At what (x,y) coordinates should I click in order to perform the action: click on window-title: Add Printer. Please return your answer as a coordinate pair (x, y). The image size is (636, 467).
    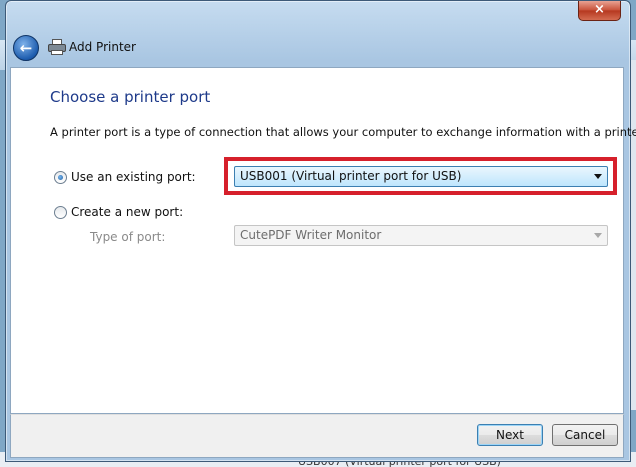
    Looking at the image, I should click on (102, 47).